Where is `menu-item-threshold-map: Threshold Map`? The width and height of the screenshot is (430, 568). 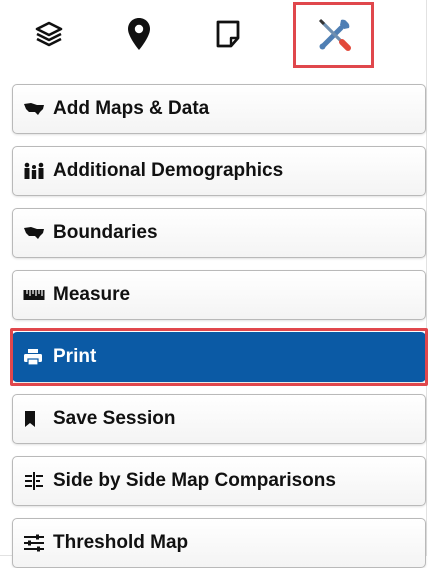 menu-item-threshold-map: Threshold Map is located at coordinates (219, 543).